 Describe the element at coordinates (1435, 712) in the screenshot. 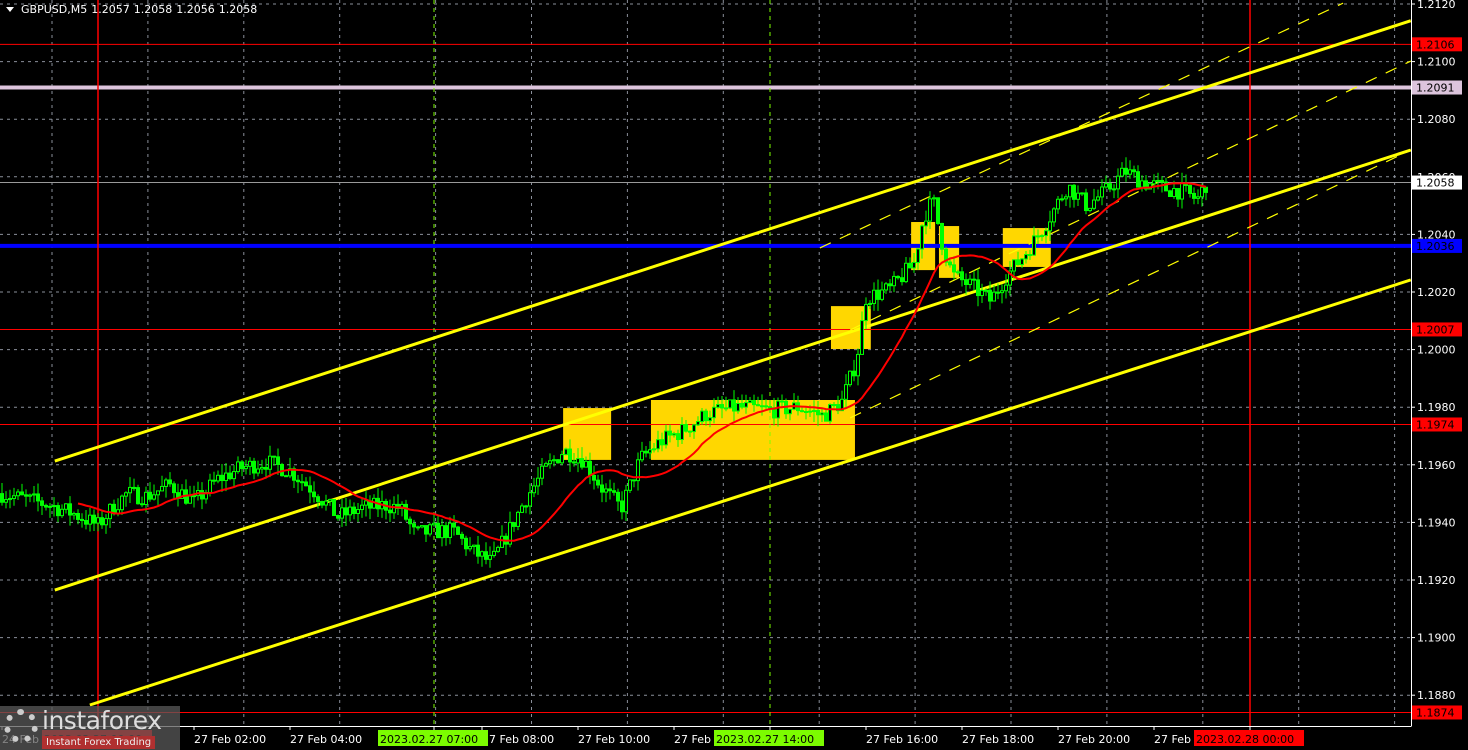

I see `price-level-label: 1.1874` at that location.